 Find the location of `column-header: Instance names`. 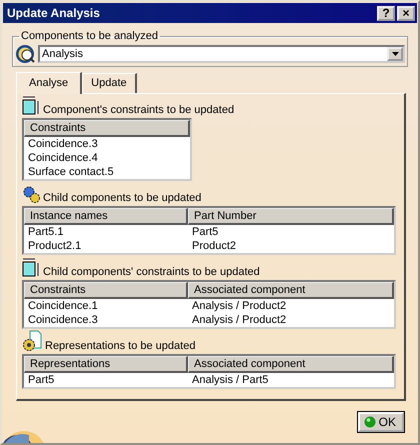

column-header: Instance names is located at coordinates (106, 216).